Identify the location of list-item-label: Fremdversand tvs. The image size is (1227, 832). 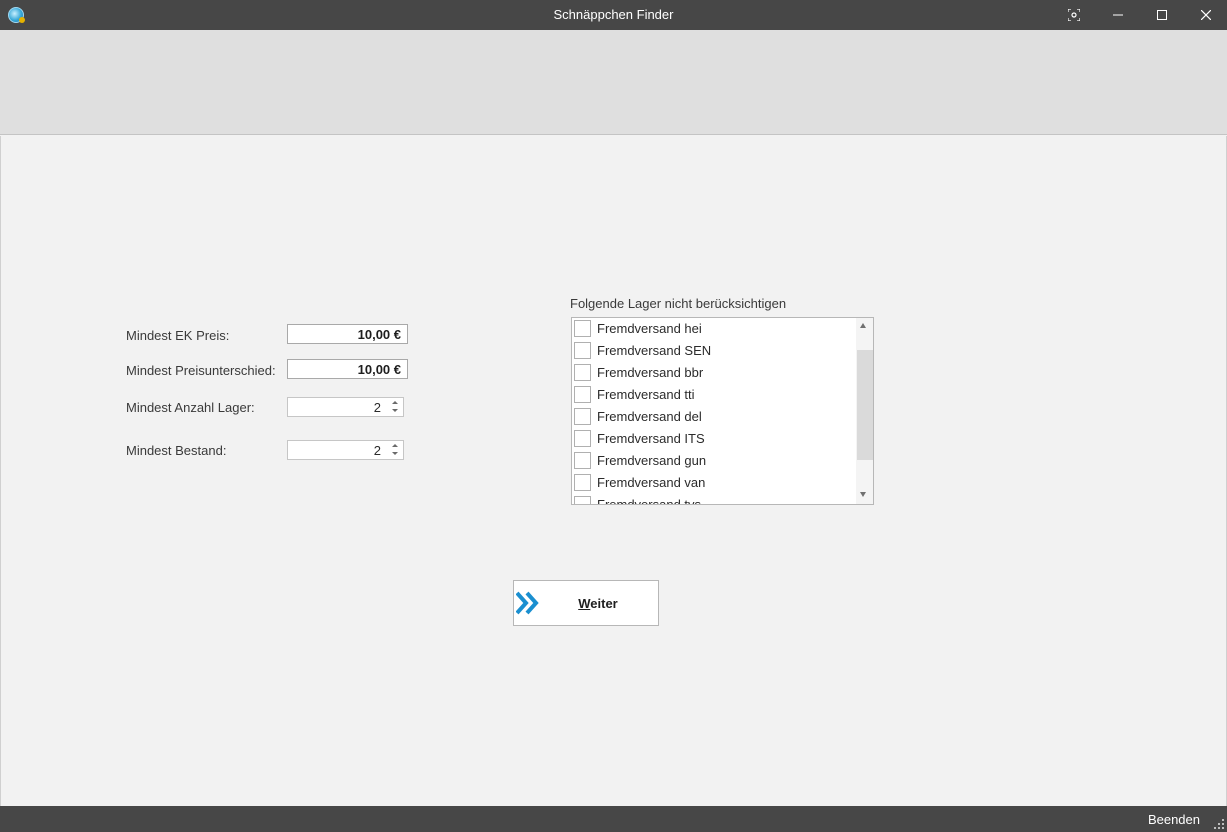
(649, 501).